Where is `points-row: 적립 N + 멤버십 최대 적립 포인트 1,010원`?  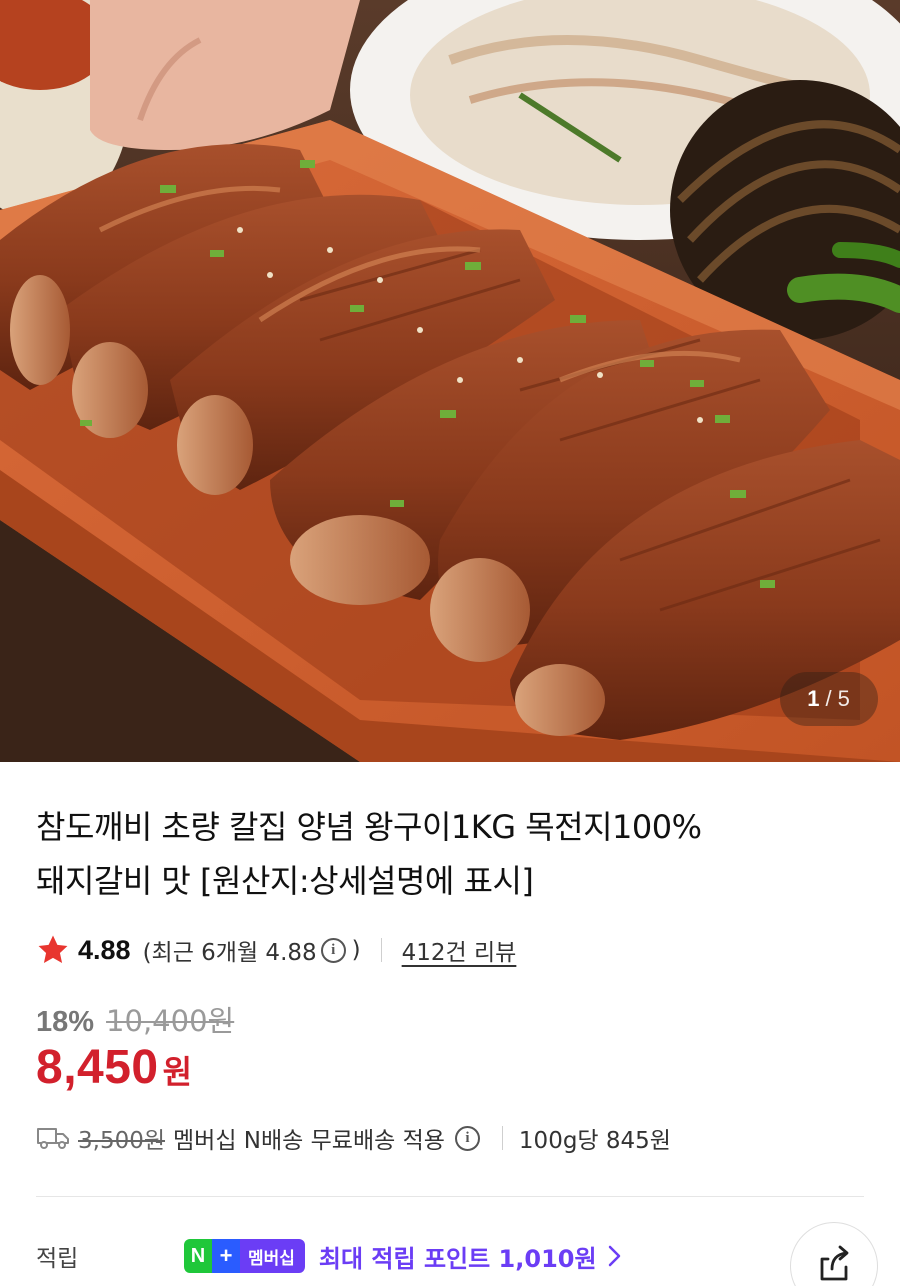
points-row: 적립 N + 멤버십 최대 적립 포인트 1,010원 is located at coordinates (456, 1256).